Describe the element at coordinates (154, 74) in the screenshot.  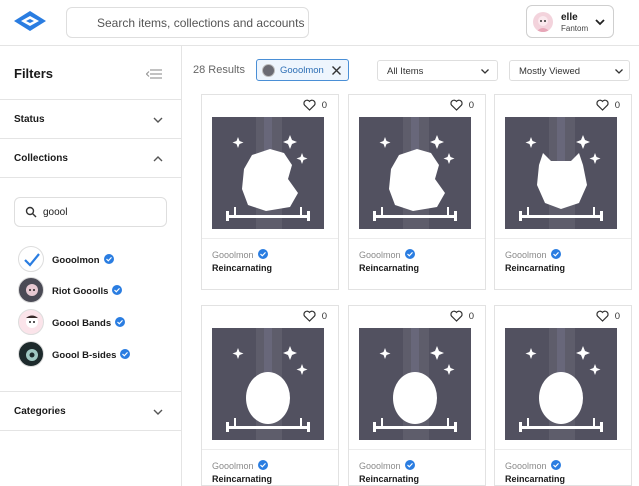
I see `collapse-filters-icon` at that location.